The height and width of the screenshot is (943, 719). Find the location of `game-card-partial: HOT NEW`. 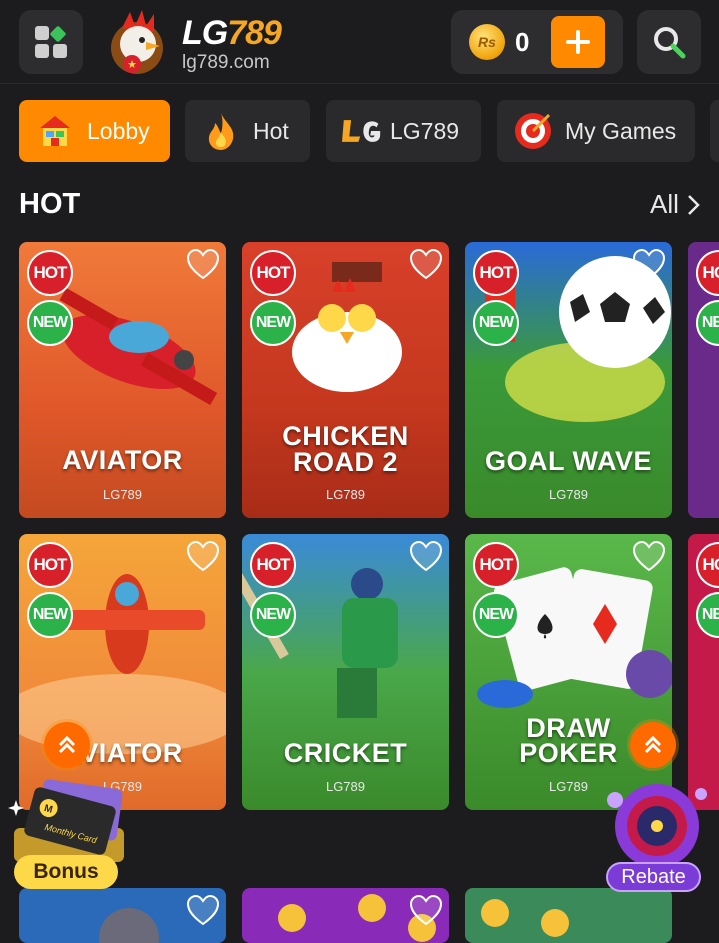

game-card-partial: HOT NEW is located at coordinates (703, 380).